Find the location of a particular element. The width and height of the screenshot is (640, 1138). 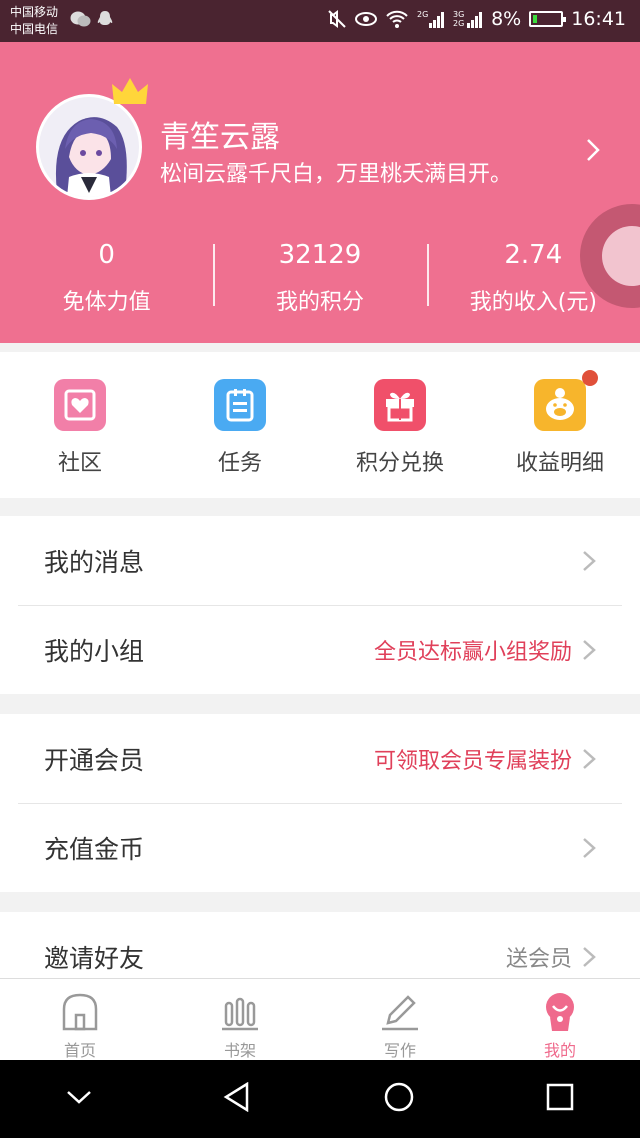

menu-title: 邀请好友 is located at coordinates (94, 958).